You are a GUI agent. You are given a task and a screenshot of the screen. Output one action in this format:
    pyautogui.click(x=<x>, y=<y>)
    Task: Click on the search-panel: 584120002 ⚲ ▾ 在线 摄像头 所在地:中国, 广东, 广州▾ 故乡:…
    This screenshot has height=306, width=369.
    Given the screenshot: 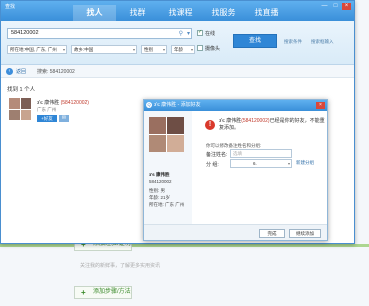 What is the action you would take?
    pyautogui.click(x=177, y=43)
    